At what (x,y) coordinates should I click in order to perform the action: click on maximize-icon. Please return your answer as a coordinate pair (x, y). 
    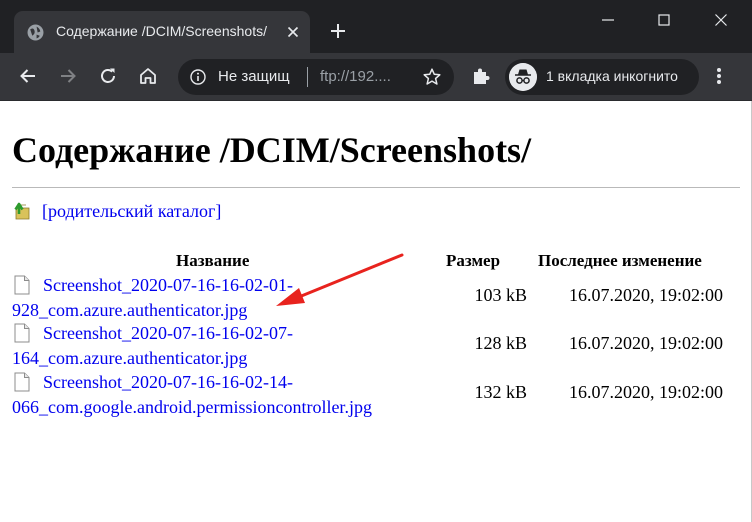
    Looking at the image, I should click on (664, 20).